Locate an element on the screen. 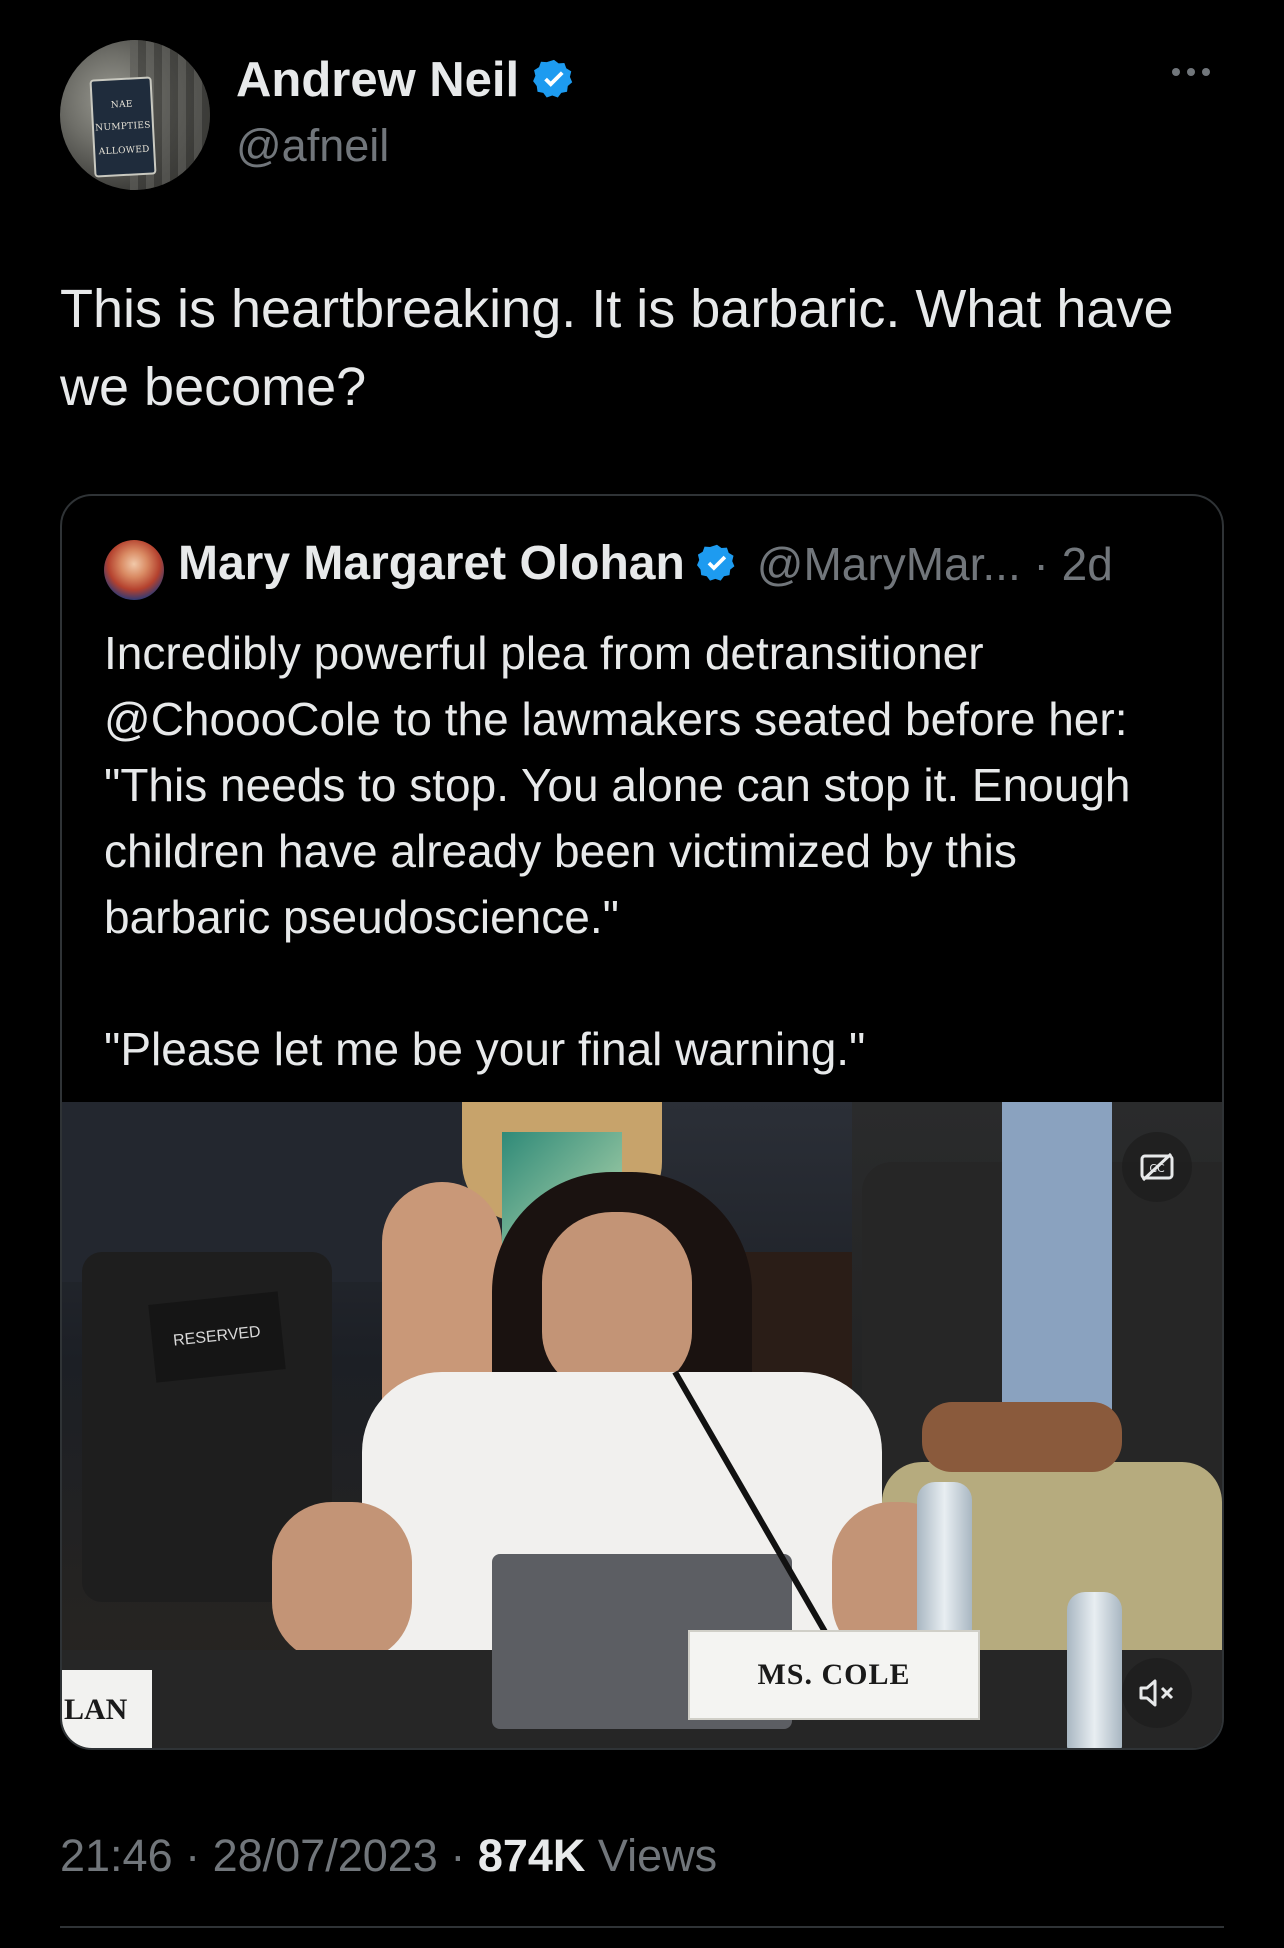 This screenshot has height=1948, width=1284. tweet-meta: 21:46 · 28/07/2023 · 874K Views is located at coordinates (388, 1856).